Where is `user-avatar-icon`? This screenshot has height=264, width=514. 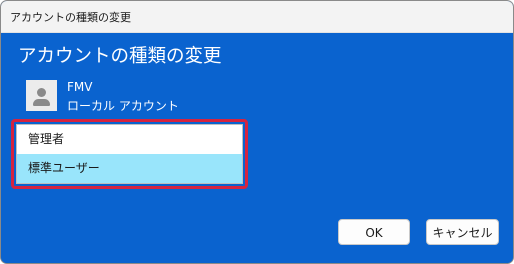
user-avatar-icon is located at coordinates (41, 95).